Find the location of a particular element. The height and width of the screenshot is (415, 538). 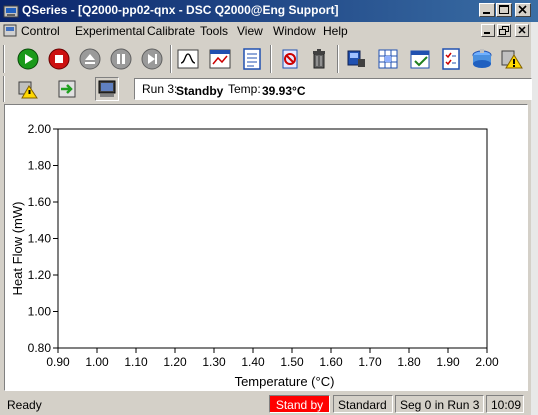

x-tick-label: 1.40 is located at coordinates (253, 362).